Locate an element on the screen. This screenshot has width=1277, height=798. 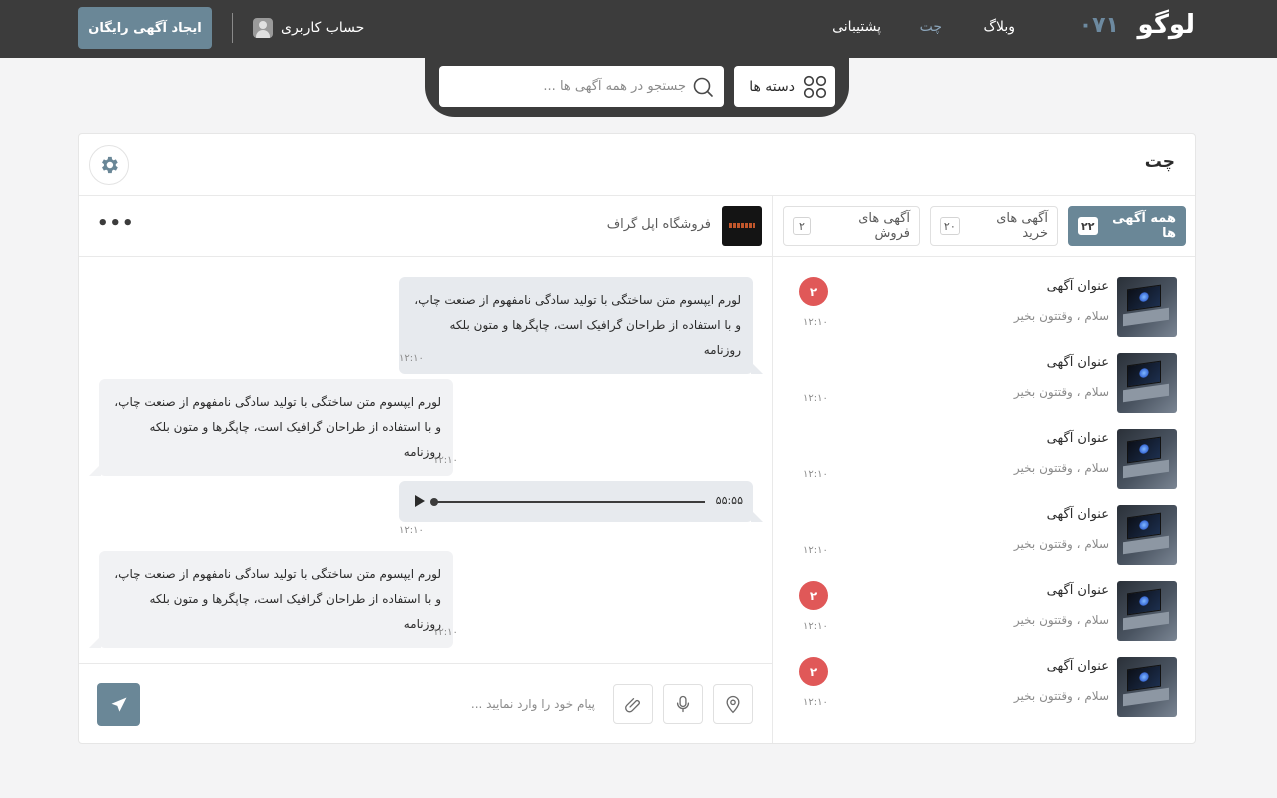
shop-avatar is located at coordinates (742, 226).